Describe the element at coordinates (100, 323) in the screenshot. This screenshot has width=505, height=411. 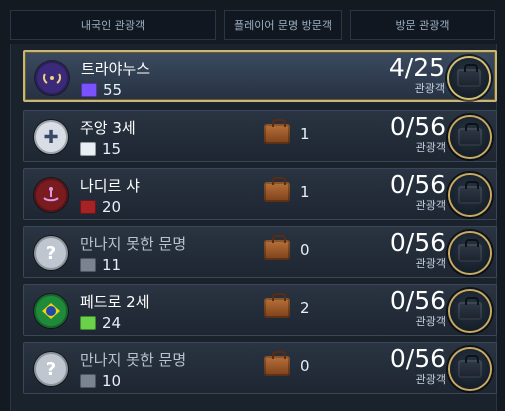
I see `tourism-amount: 24` at that location.